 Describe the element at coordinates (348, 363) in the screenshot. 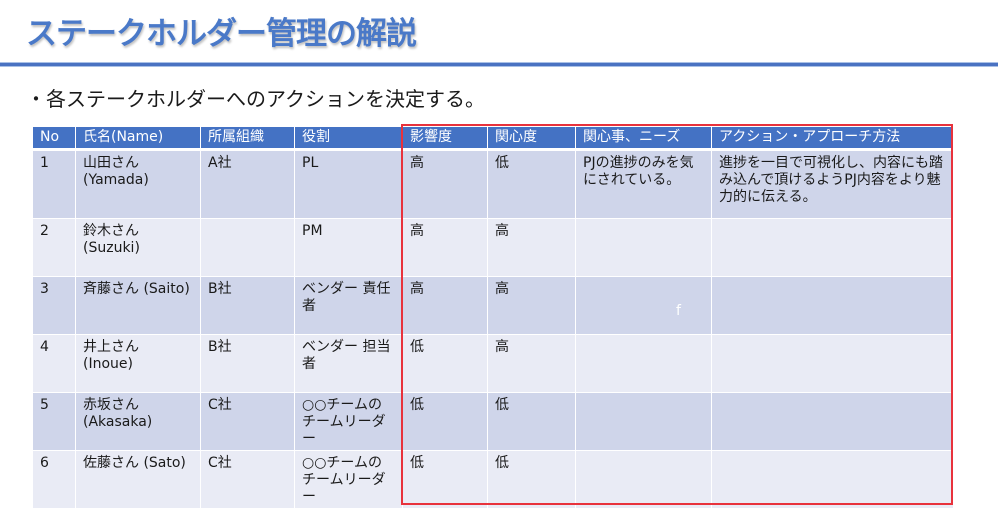

I see `cell-role: ベンダー 担当者` at that location.